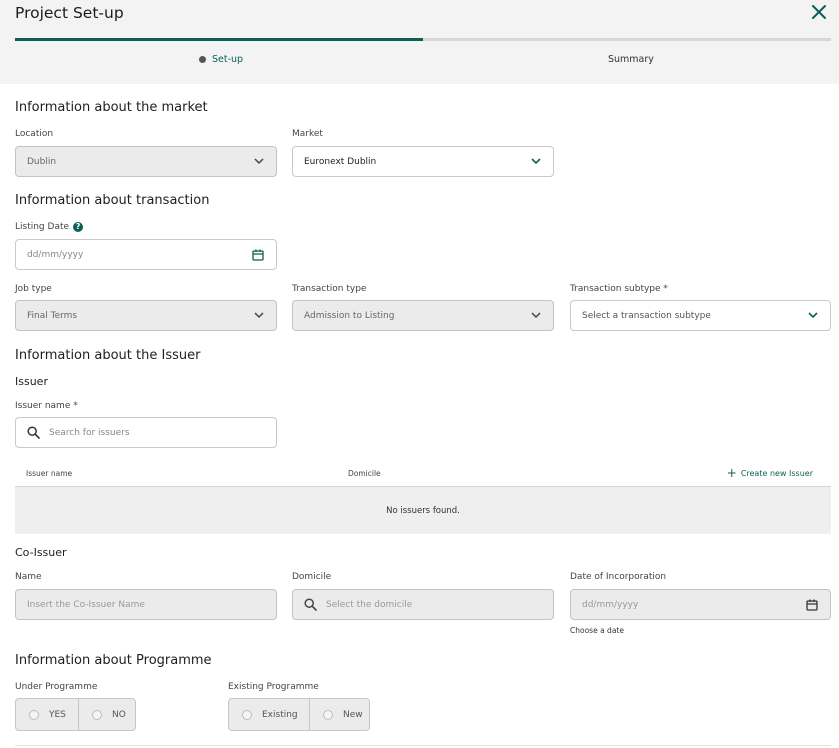 This screenshot has height=748, width=839. I want to click on progress-bar, so click(423, 39).